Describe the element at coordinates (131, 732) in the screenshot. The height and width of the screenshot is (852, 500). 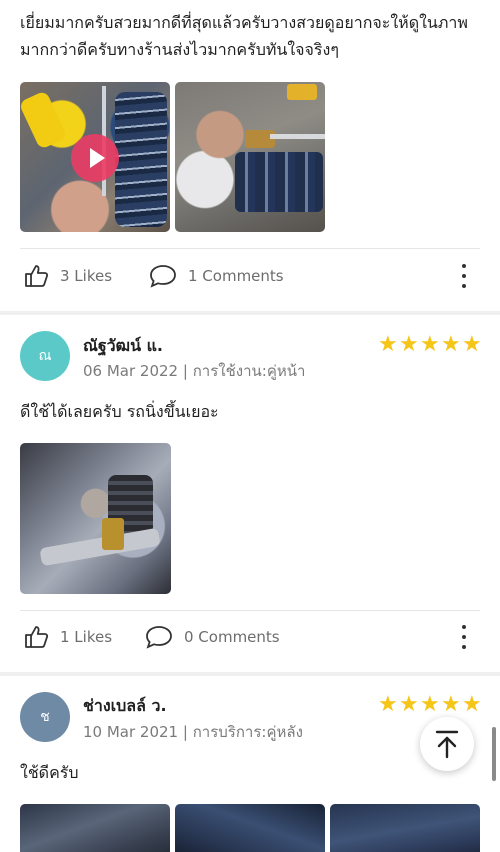
I see `review-date: 10 Mar 2021` at that location.